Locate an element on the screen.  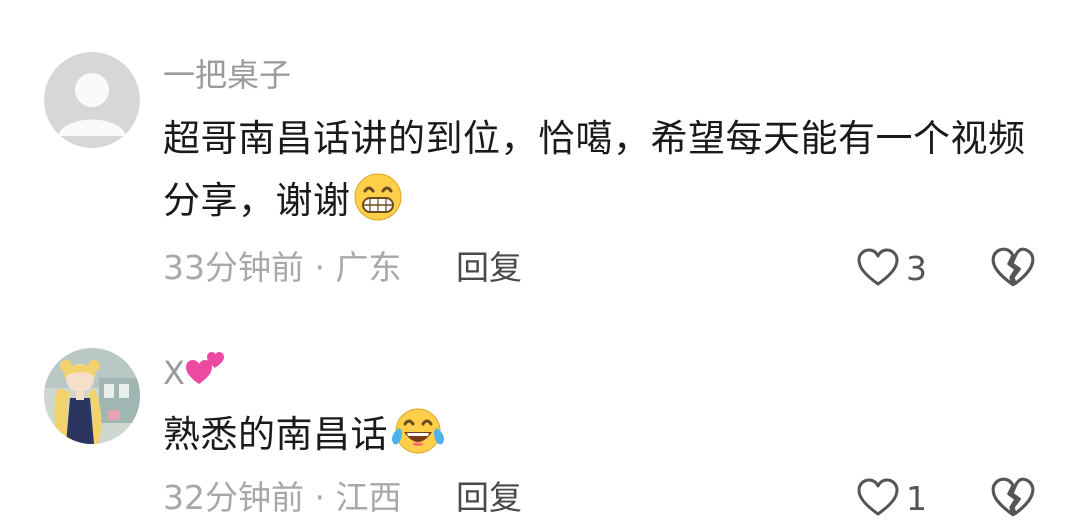
anime-girl-avatar-icon is located at coordinates (92, 396).